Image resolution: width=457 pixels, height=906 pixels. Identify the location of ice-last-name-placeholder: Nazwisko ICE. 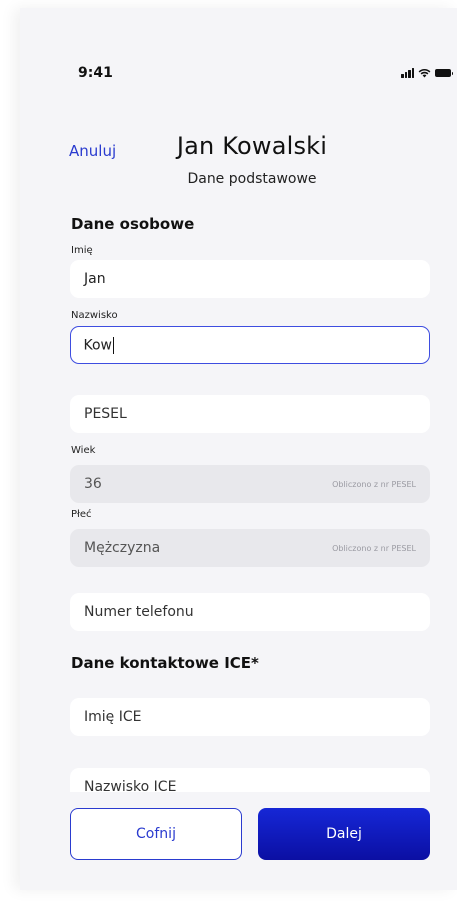
(130, 787).